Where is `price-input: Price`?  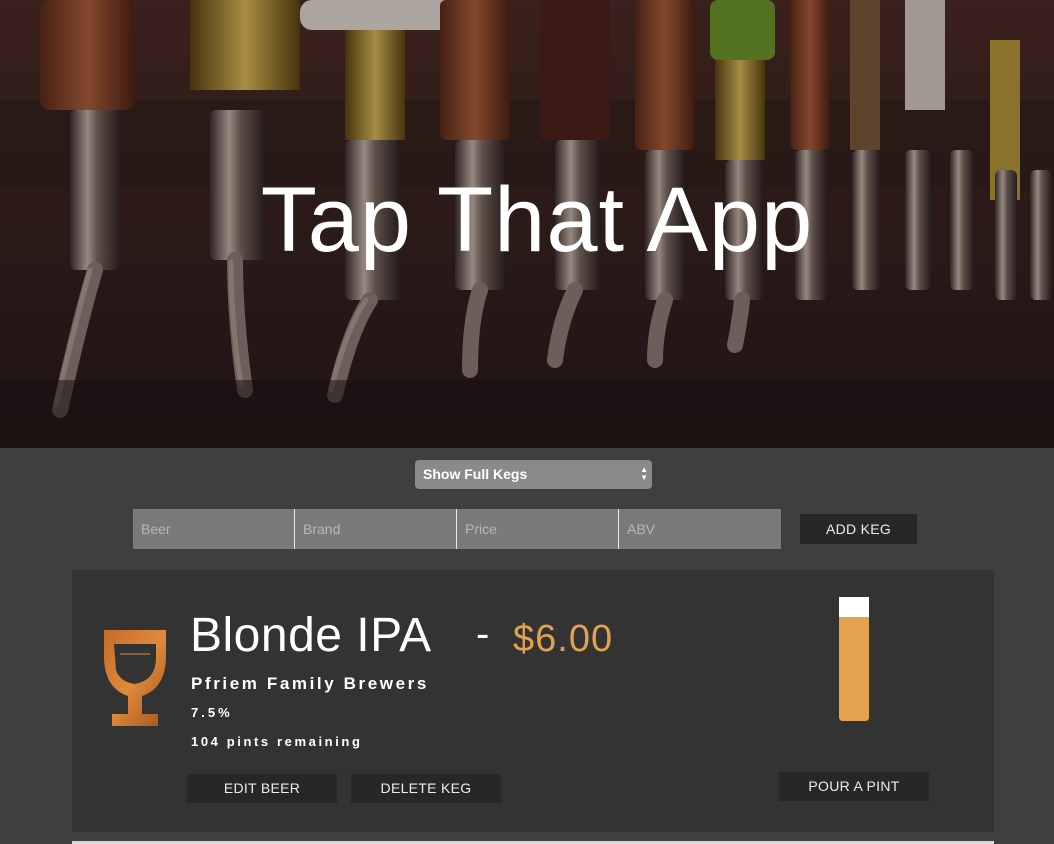
price-input: Price is located at coordinates (538, 529).